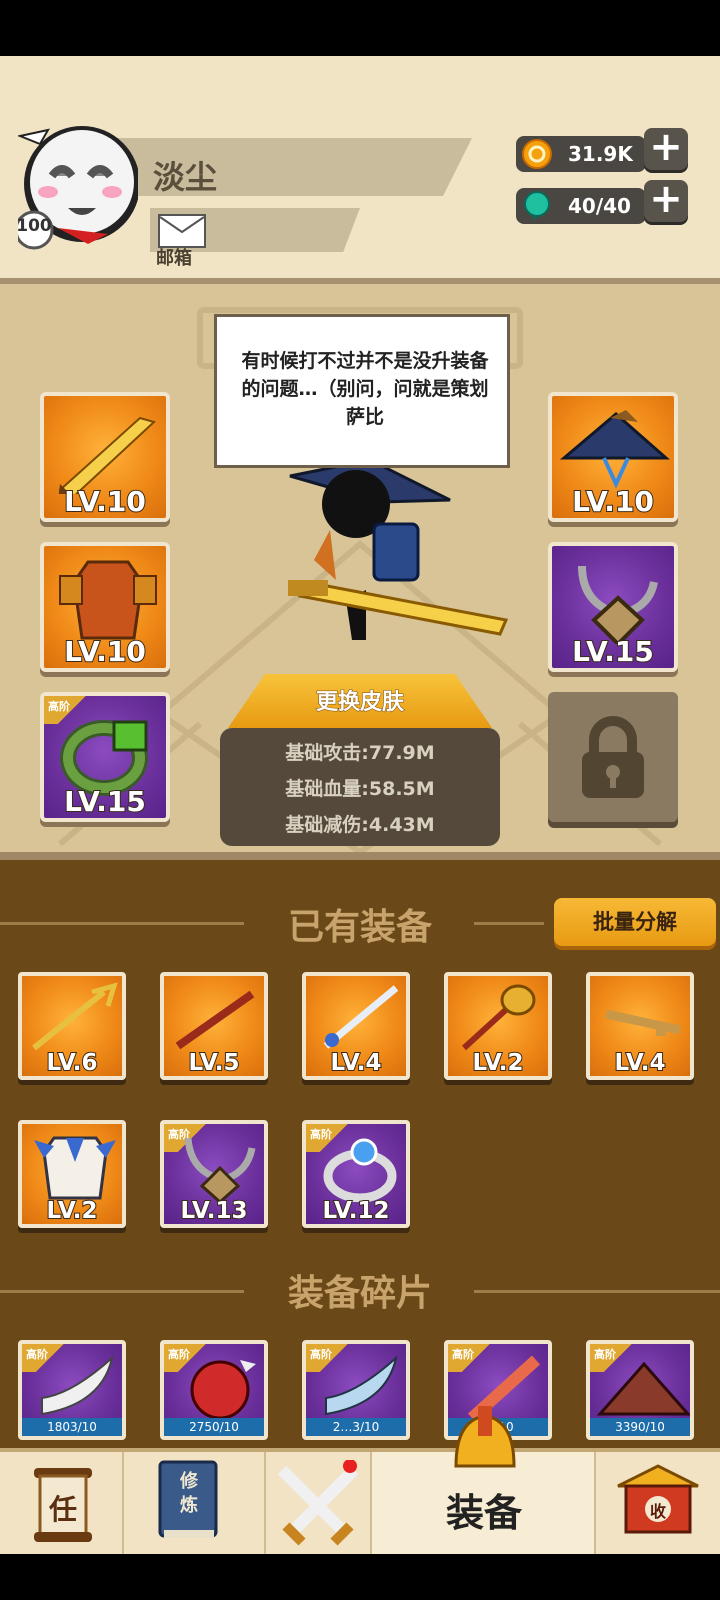 The height and width of the screenshot is (1600, 720). Describe the element at coordinates (71, 1062) in the screenshot. I see `item-level: LV.6` at that location.